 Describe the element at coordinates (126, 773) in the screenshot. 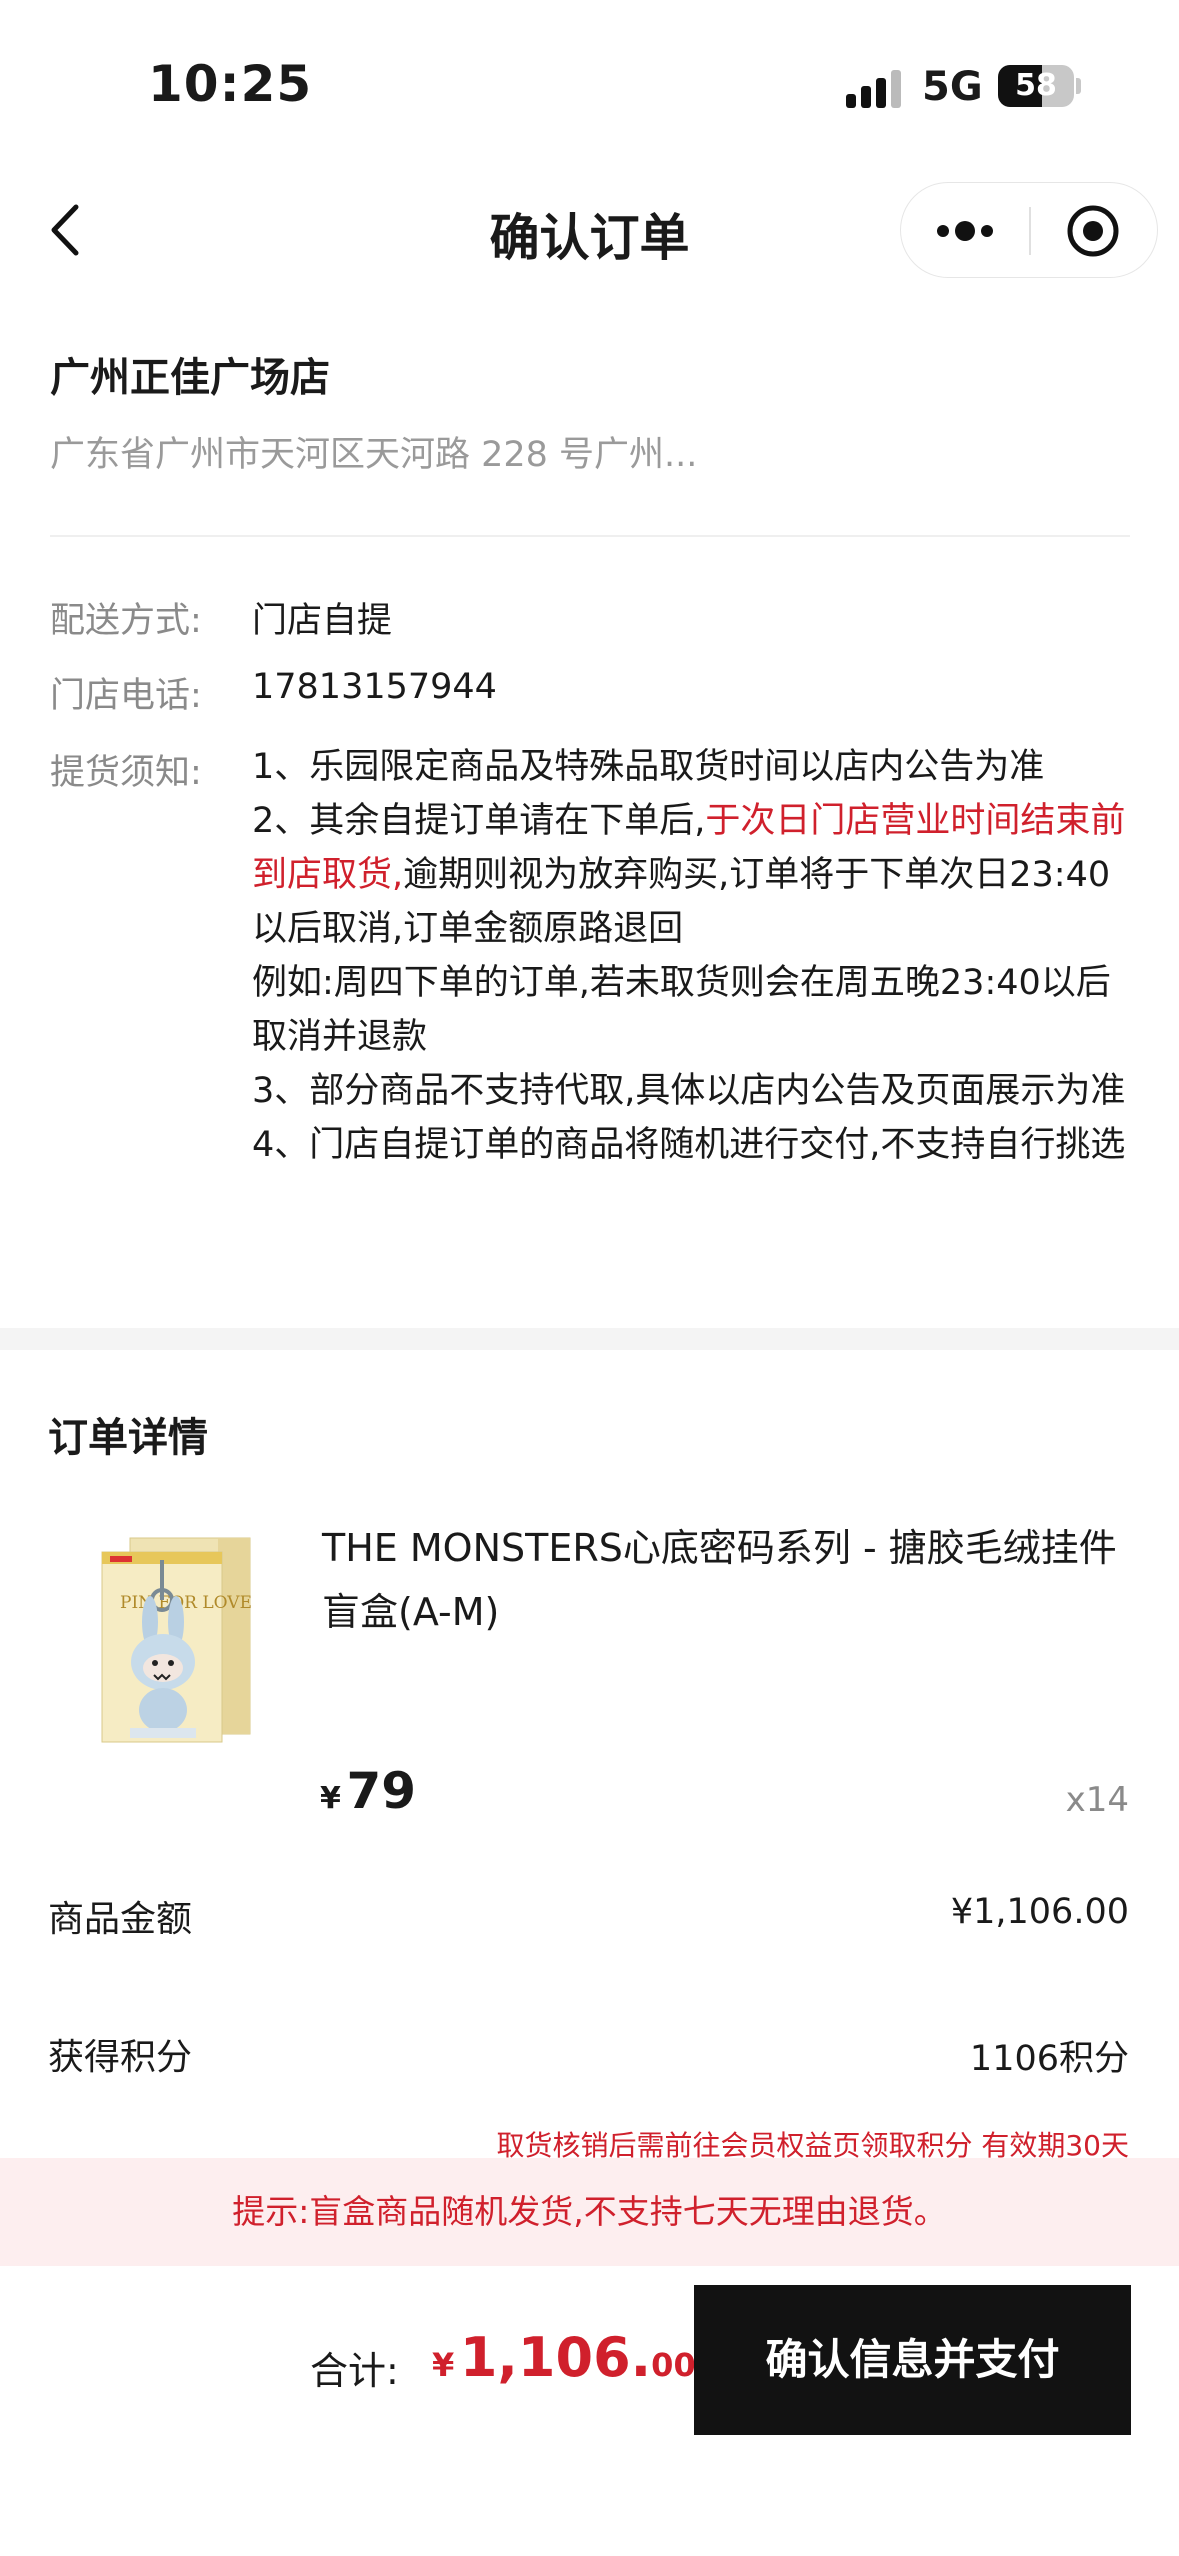

I see `notice-label: 提货须知:` at that location.